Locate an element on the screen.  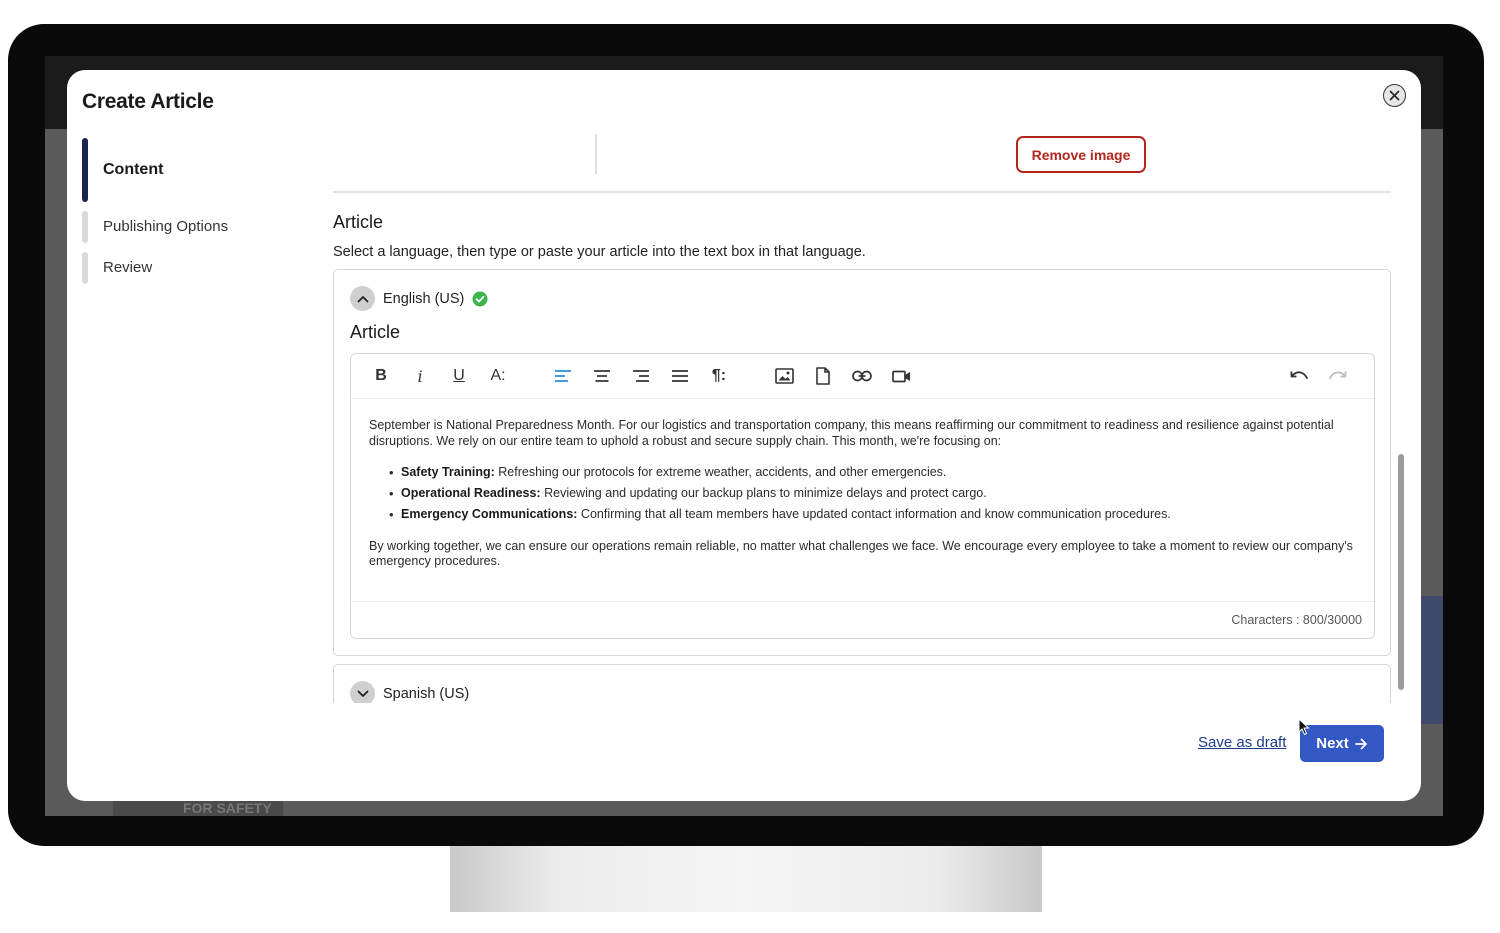
italic-button: i is located at coordinates (420, 376).